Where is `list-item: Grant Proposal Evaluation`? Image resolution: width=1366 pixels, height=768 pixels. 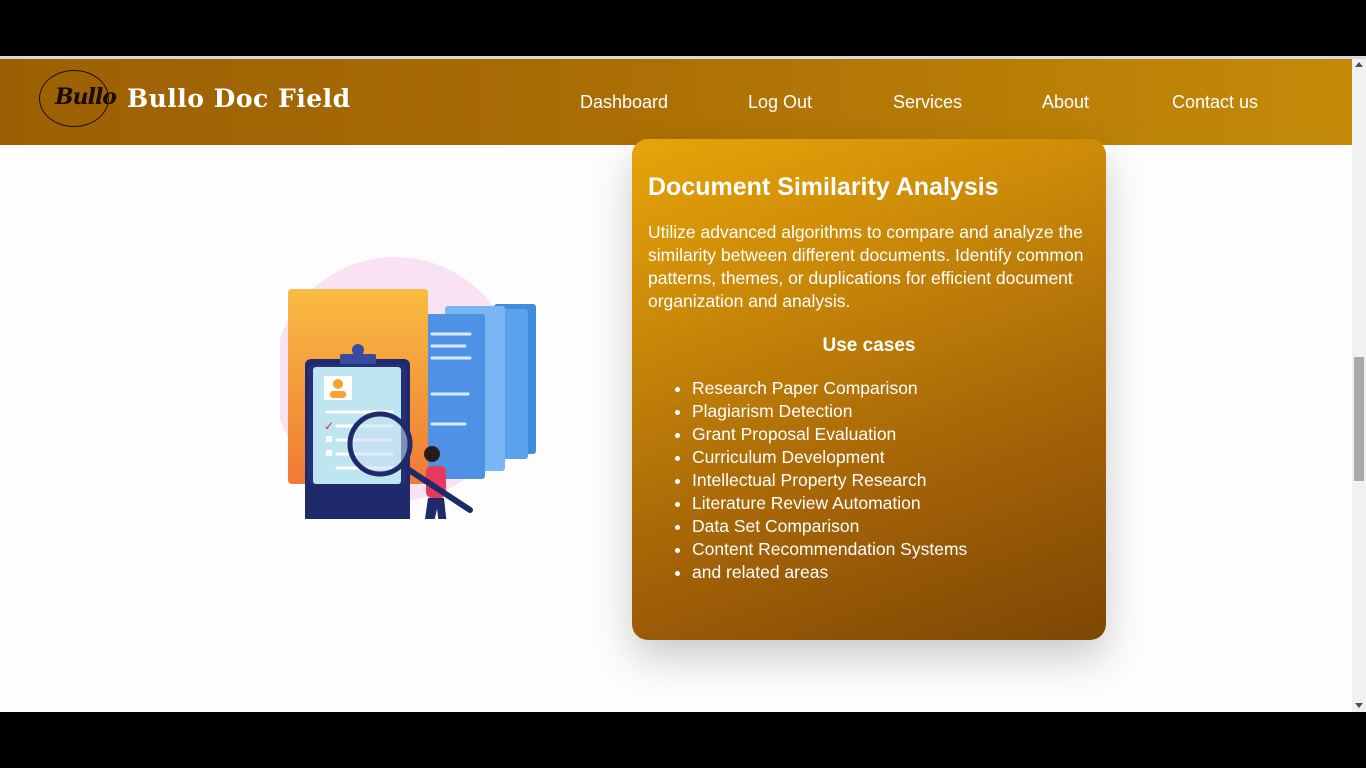
list-item: Grant Proposal Evaluation is located at coordinates (891, 434).